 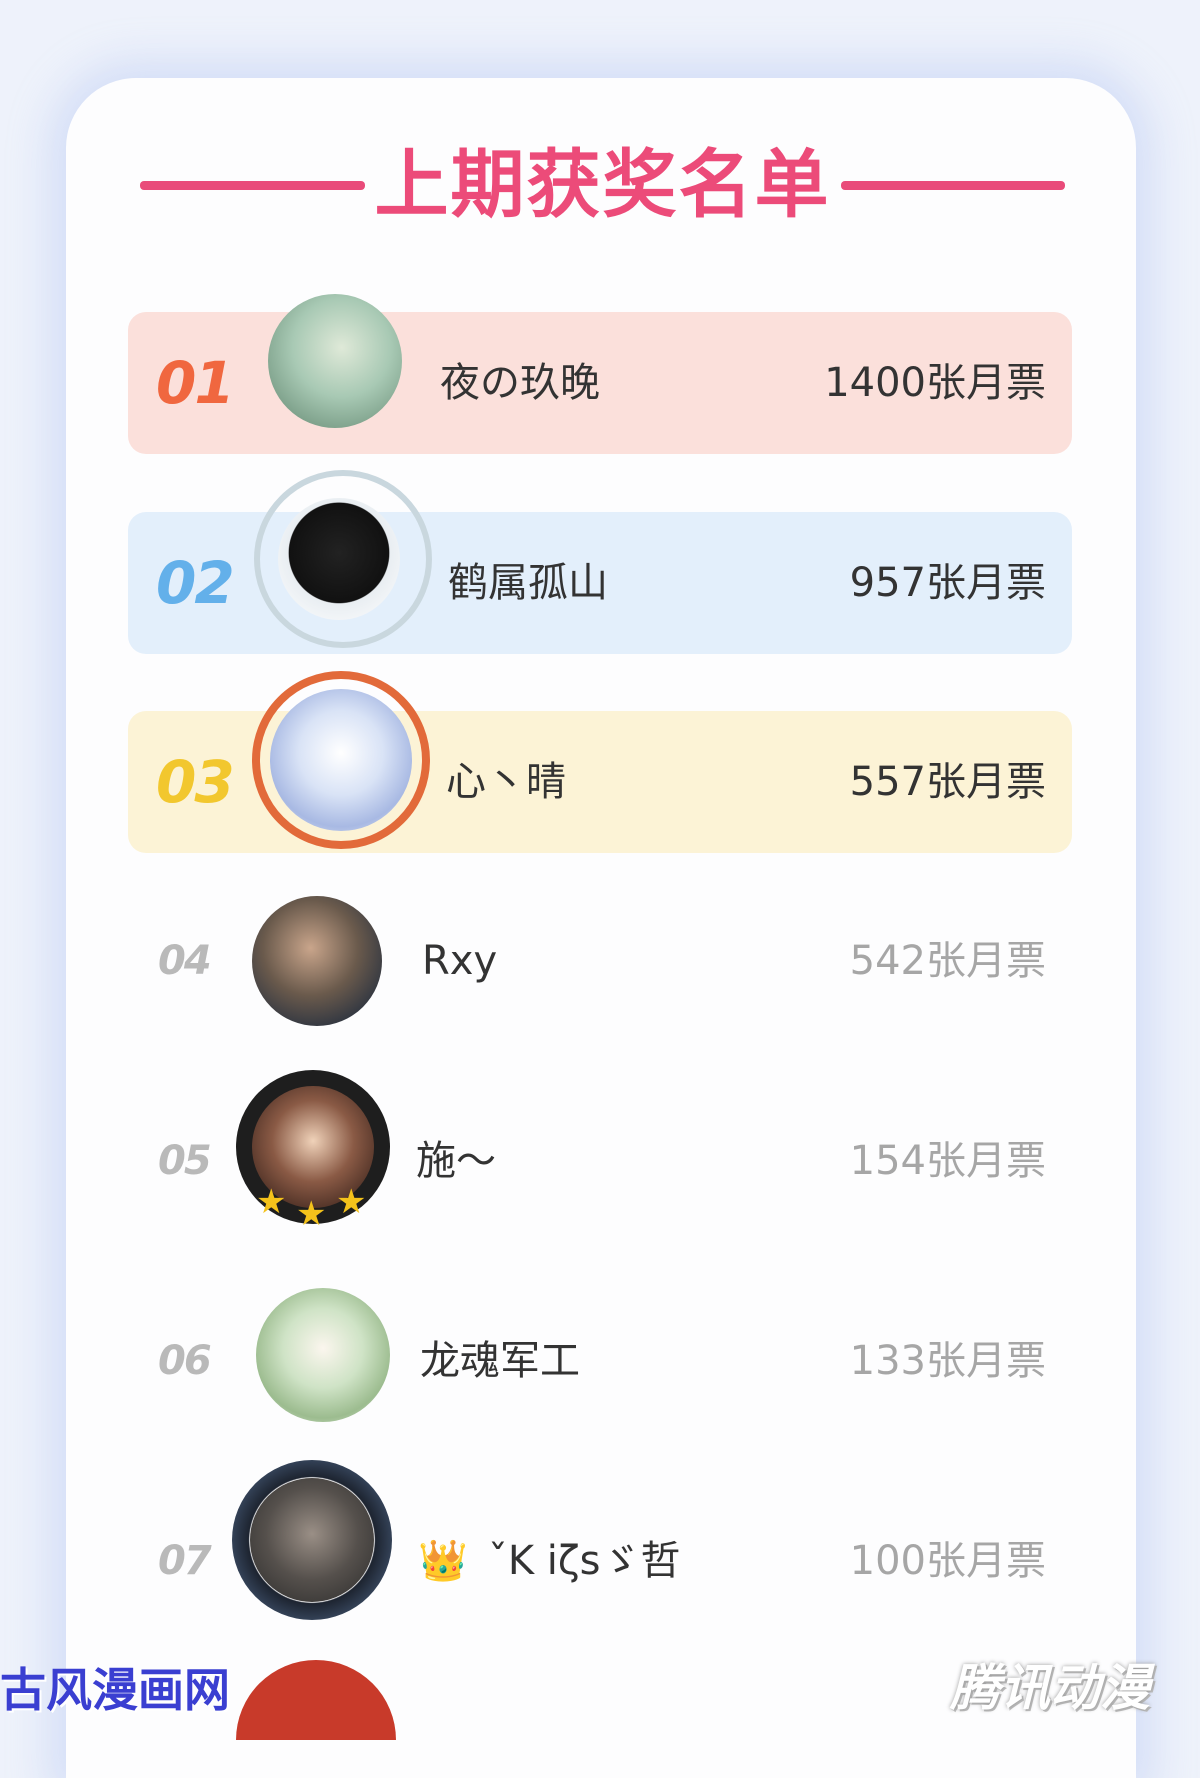 I want to click on list-item: 07 👑 ˇK iζsゞ哲 100张月票, so click(x=600, y=1546).